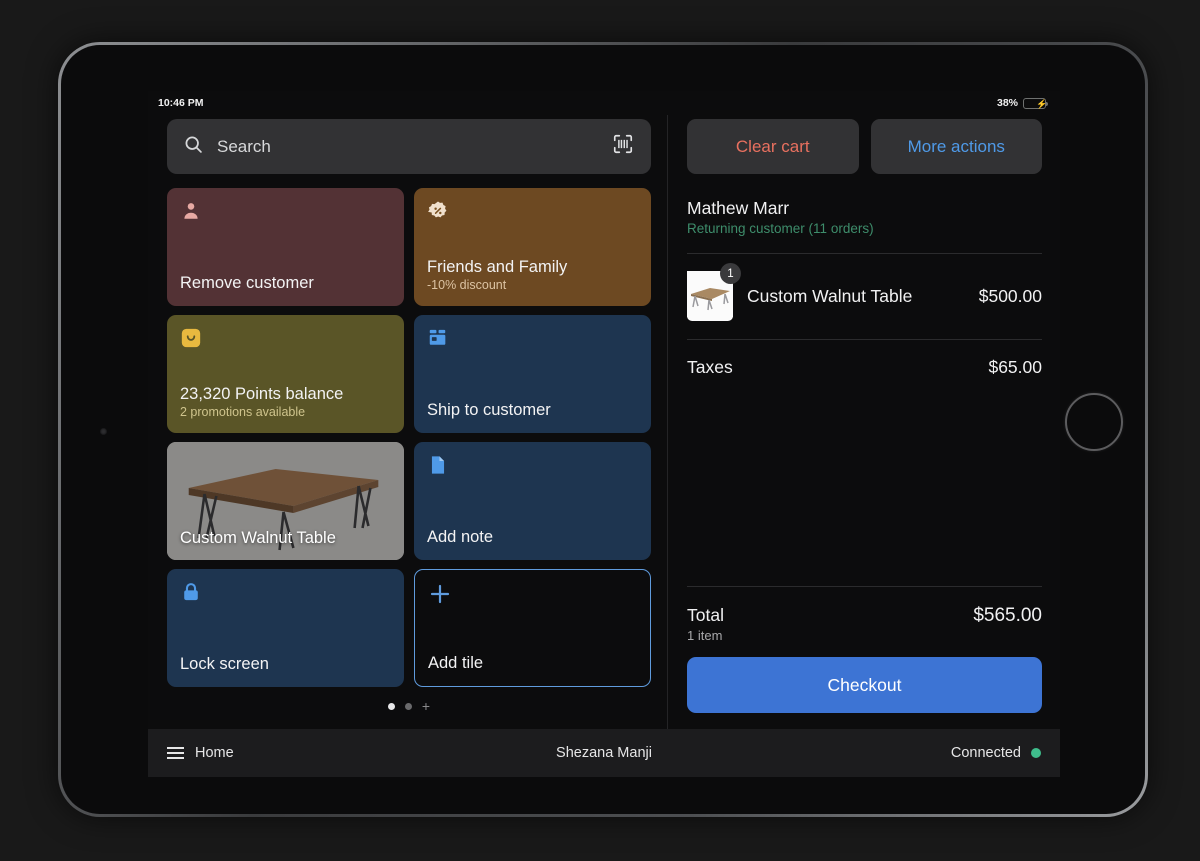 The width and height of the screenshot is (1200, 861). I want to click on tile-label: Remove customer, so click(247, 283).